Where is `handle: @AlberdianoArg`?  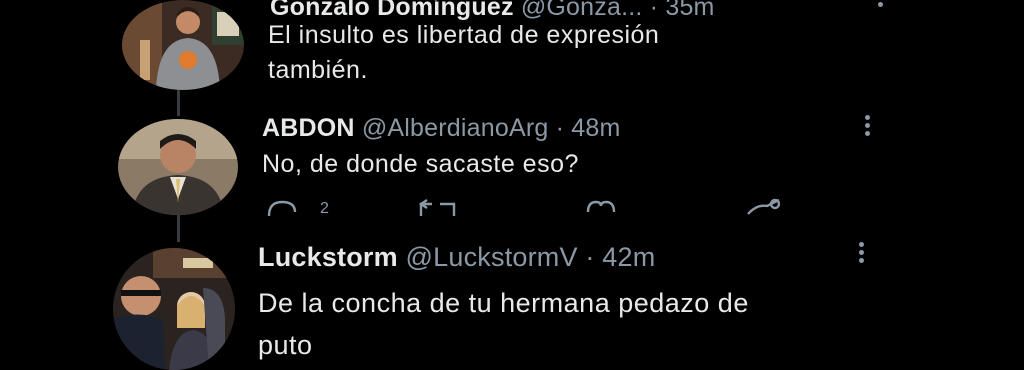 handle: @AlberdianoArg is located at coordinates (455, 128).